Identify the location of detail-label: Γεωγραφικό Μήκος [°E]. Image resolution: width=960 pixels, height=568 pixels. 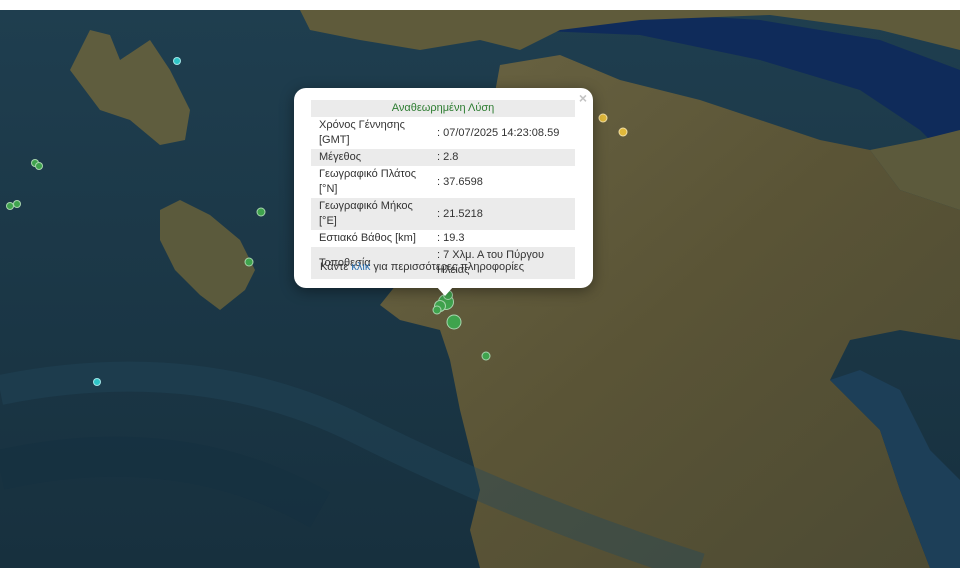
(366, 213).